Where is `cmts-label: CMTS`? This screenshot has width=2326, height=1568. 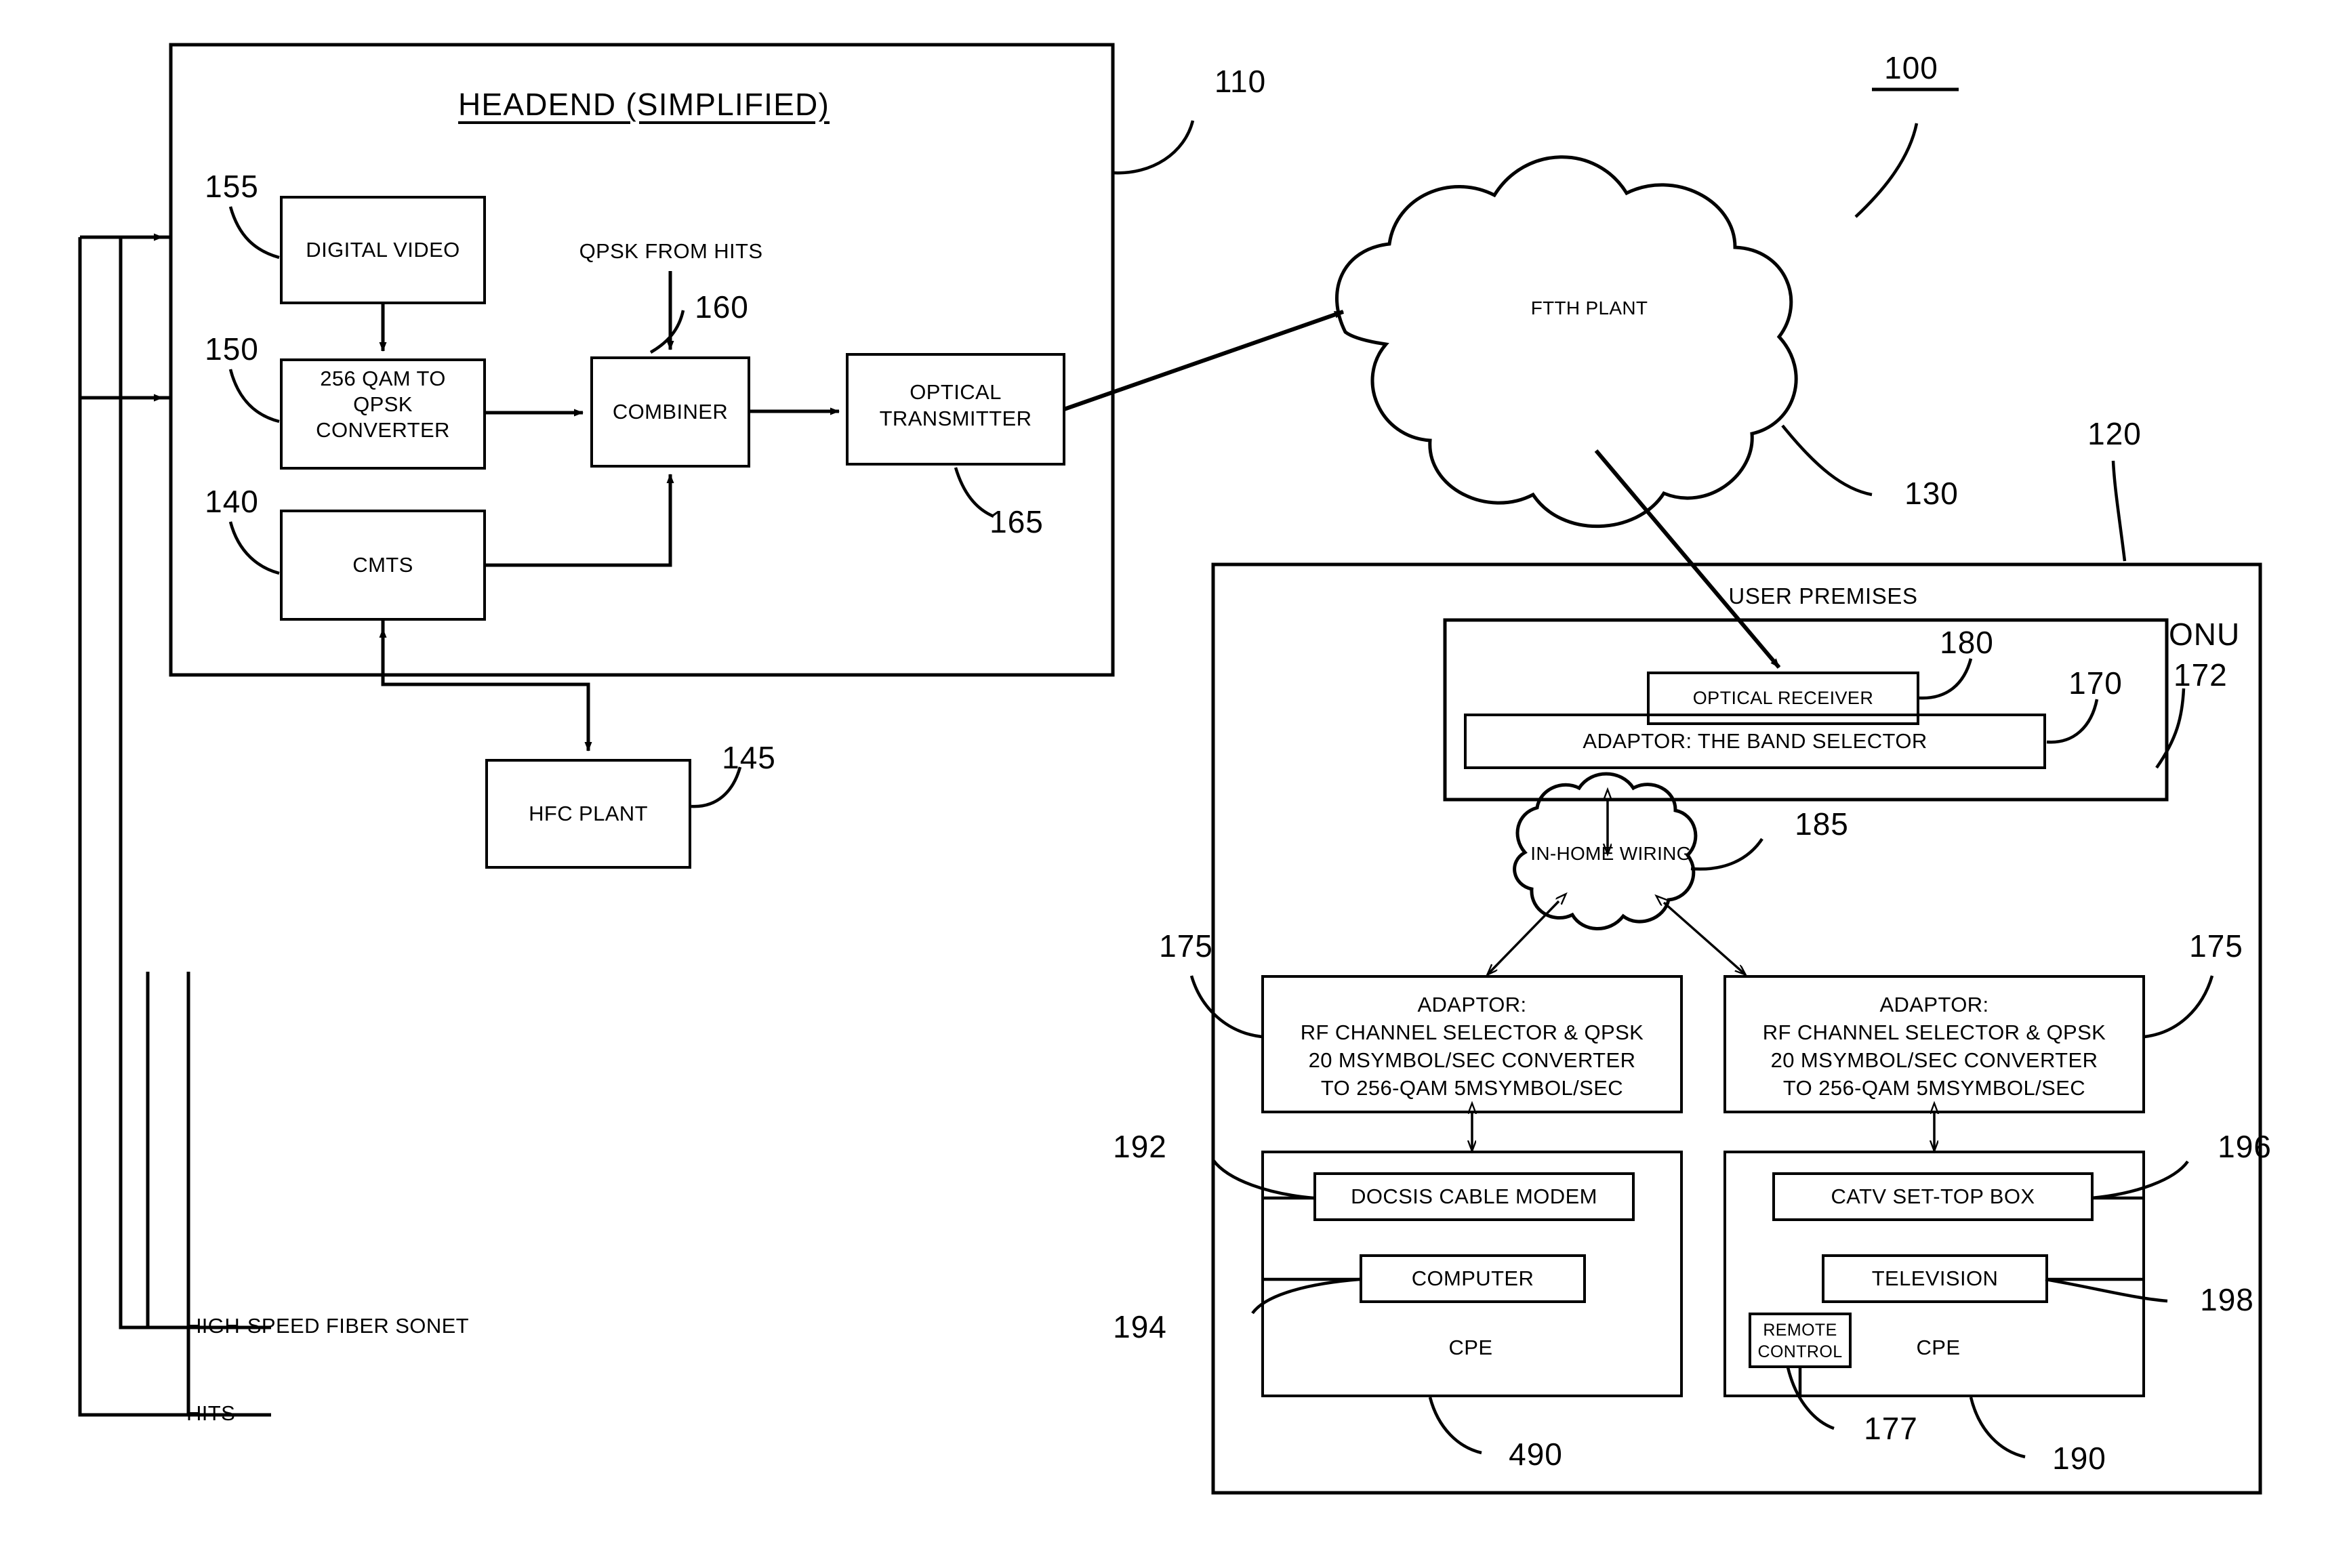
cmts-label: CMTS is located at coordinates (382, 565).